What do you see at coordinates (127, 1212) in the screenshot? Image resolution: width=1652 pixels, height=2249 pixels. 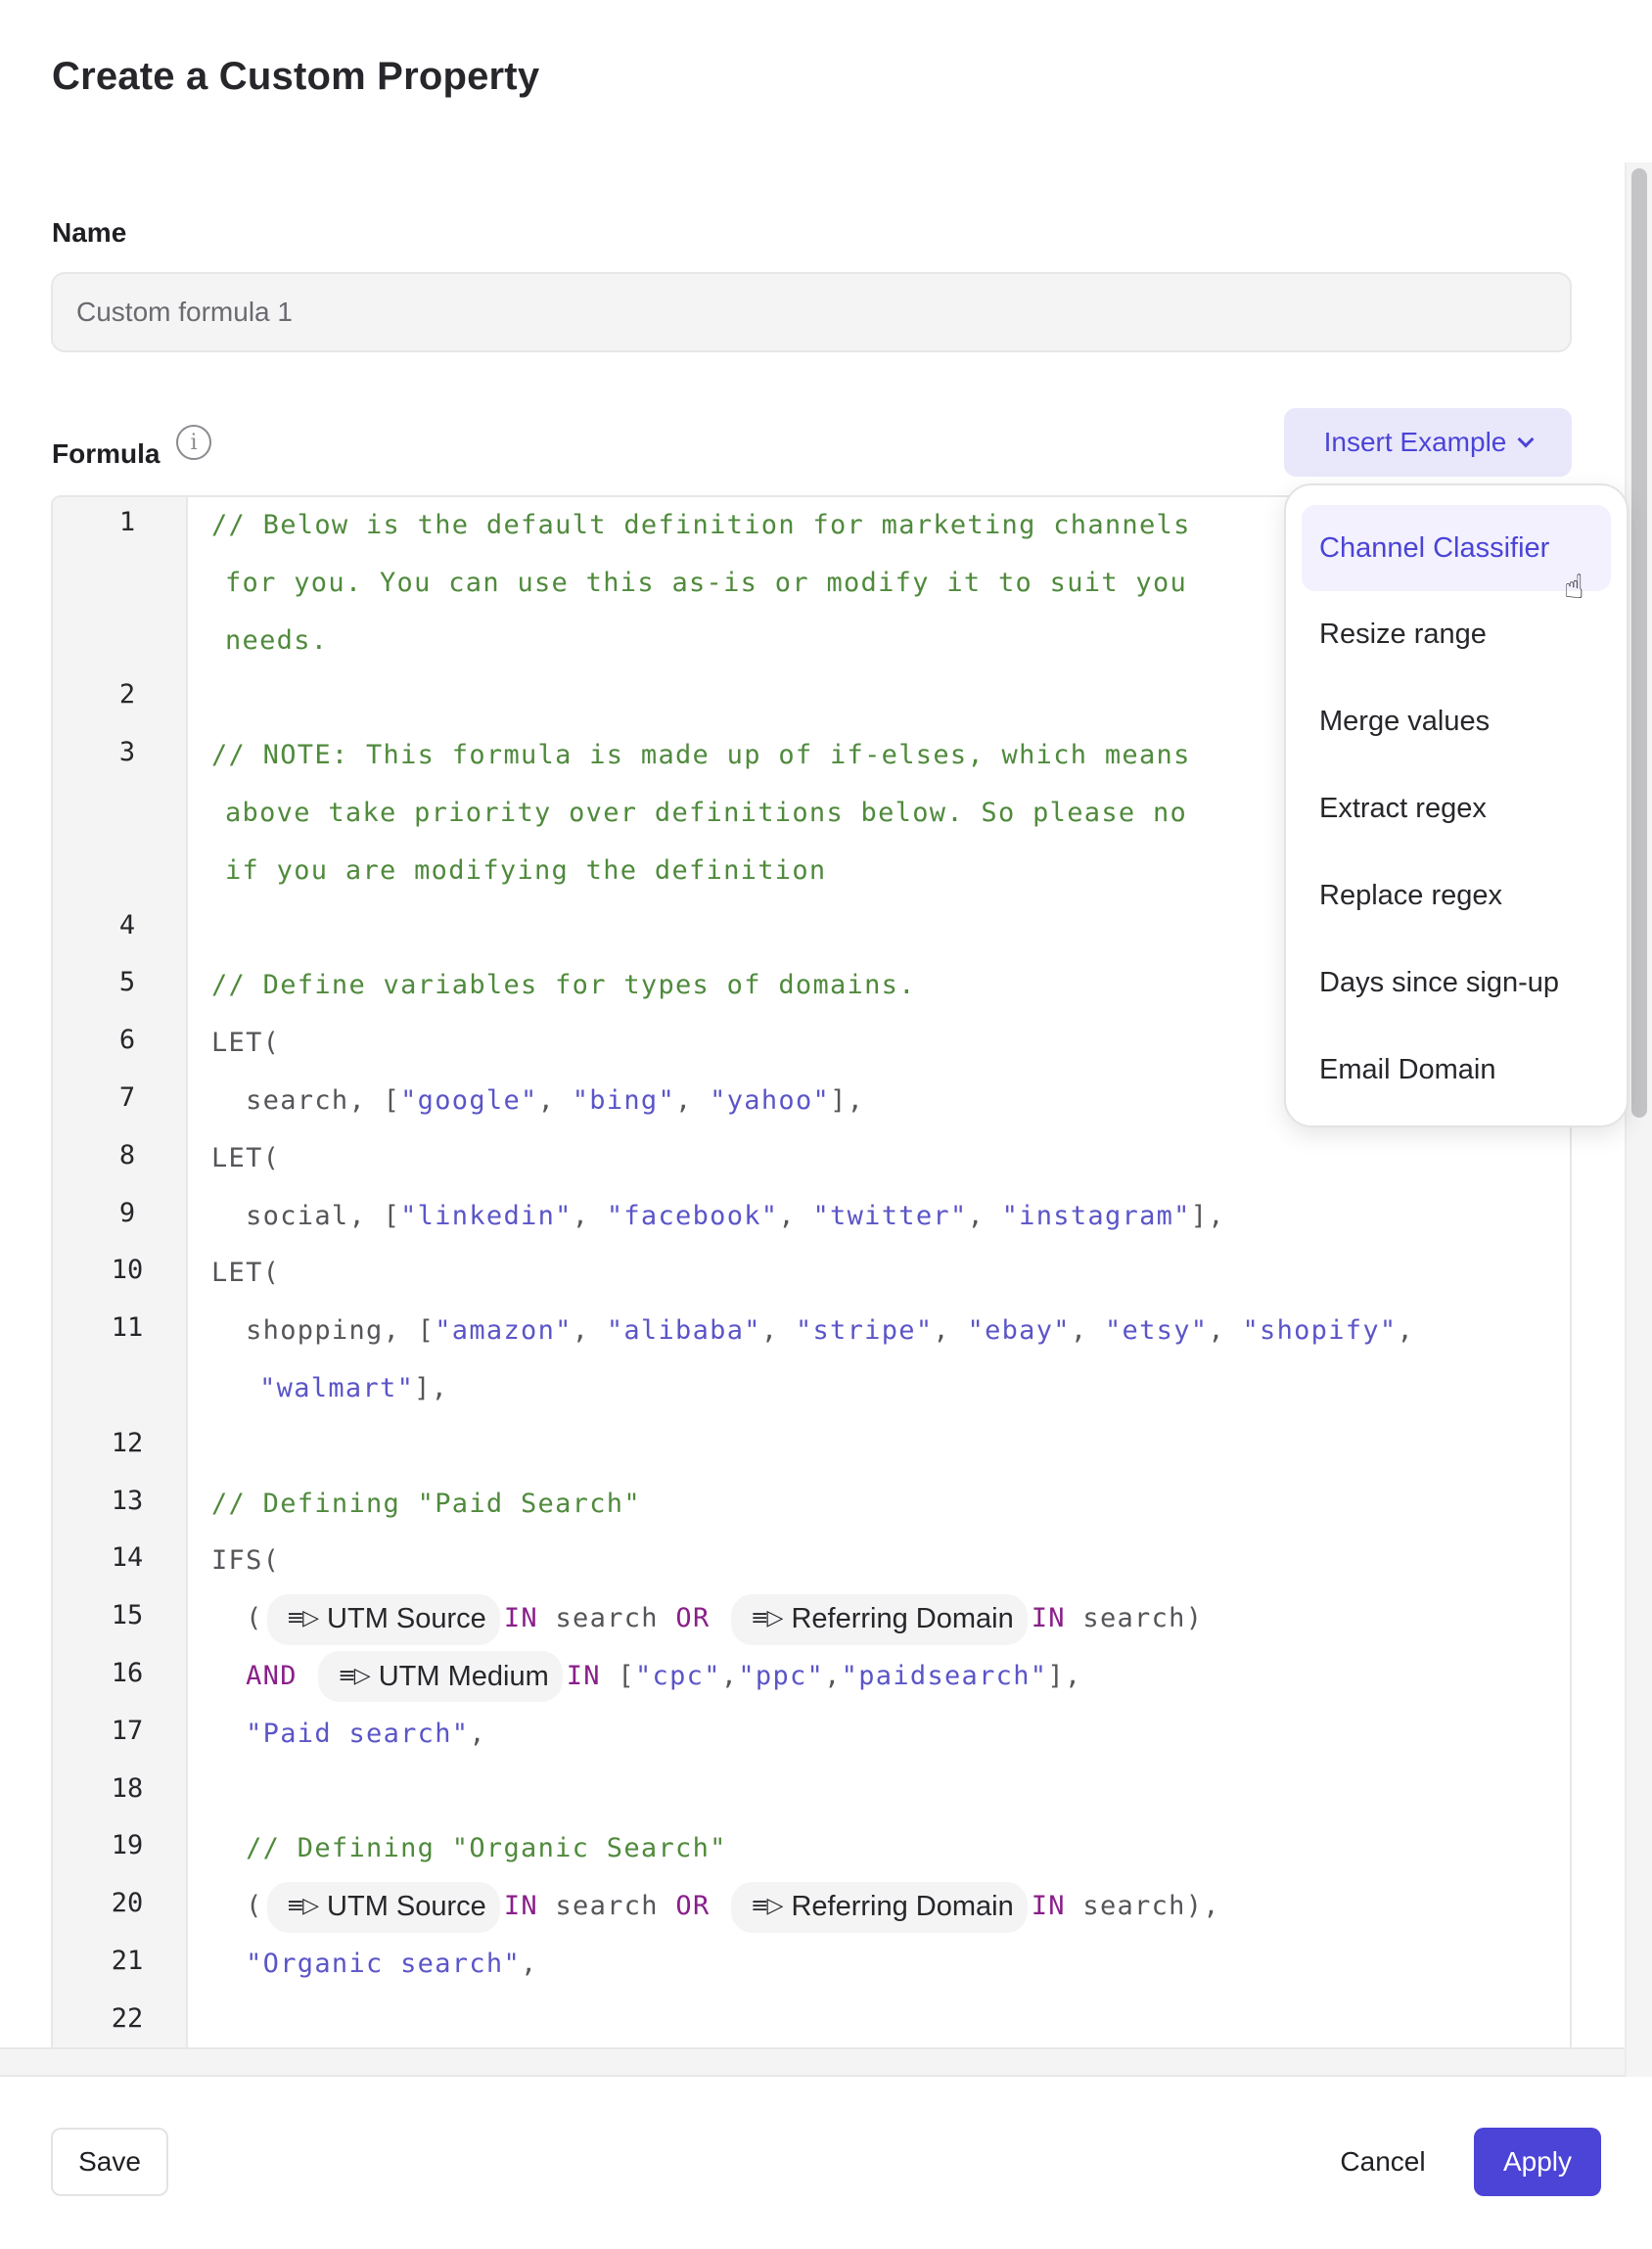 I see `line-number: 9` at bounding box center [127, 1212].